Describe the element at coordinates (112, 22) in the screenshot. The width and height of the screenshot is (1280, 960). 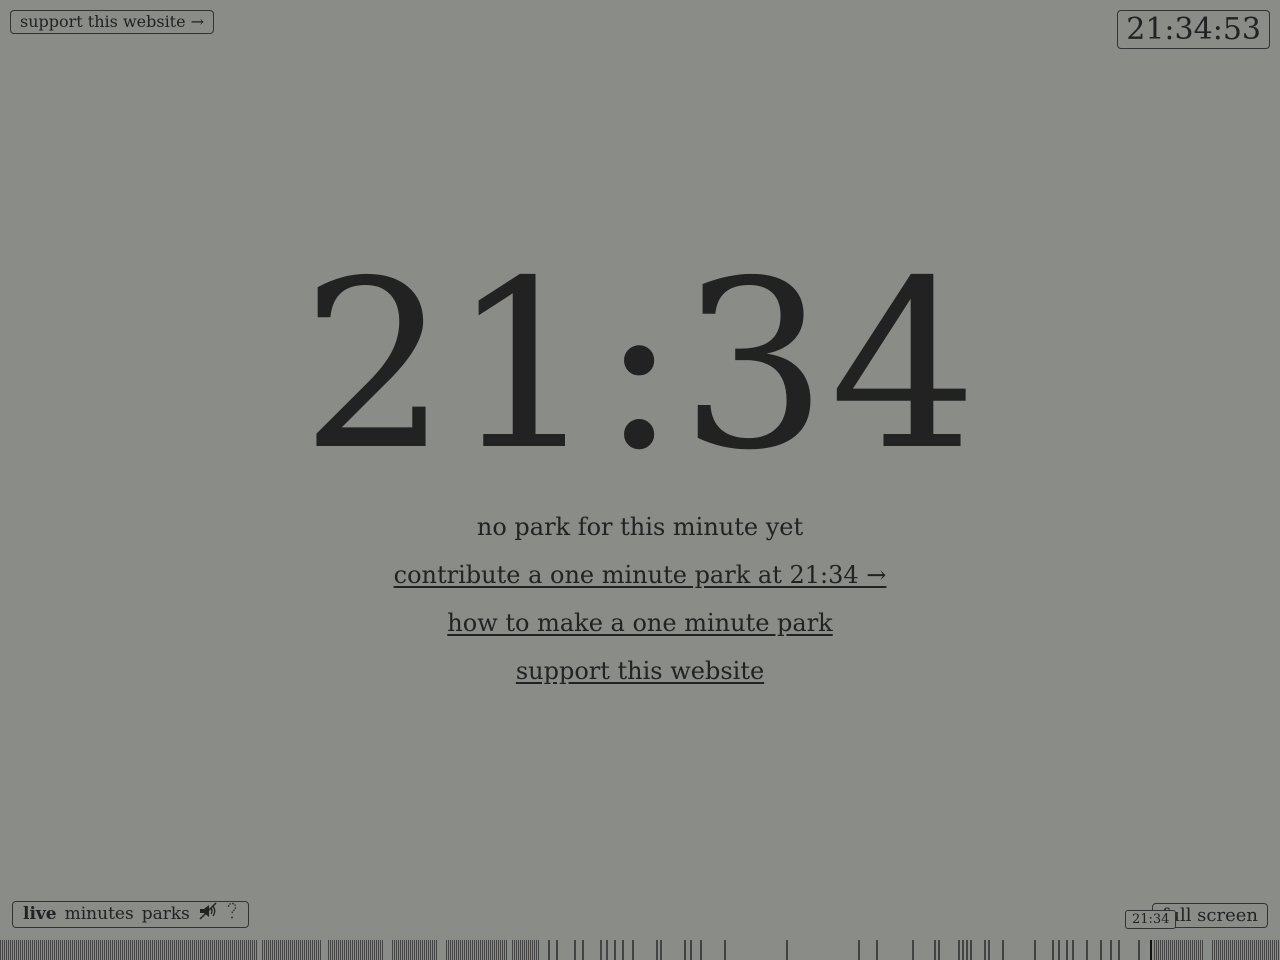
I see `support-website-button: support this website →` at that location.